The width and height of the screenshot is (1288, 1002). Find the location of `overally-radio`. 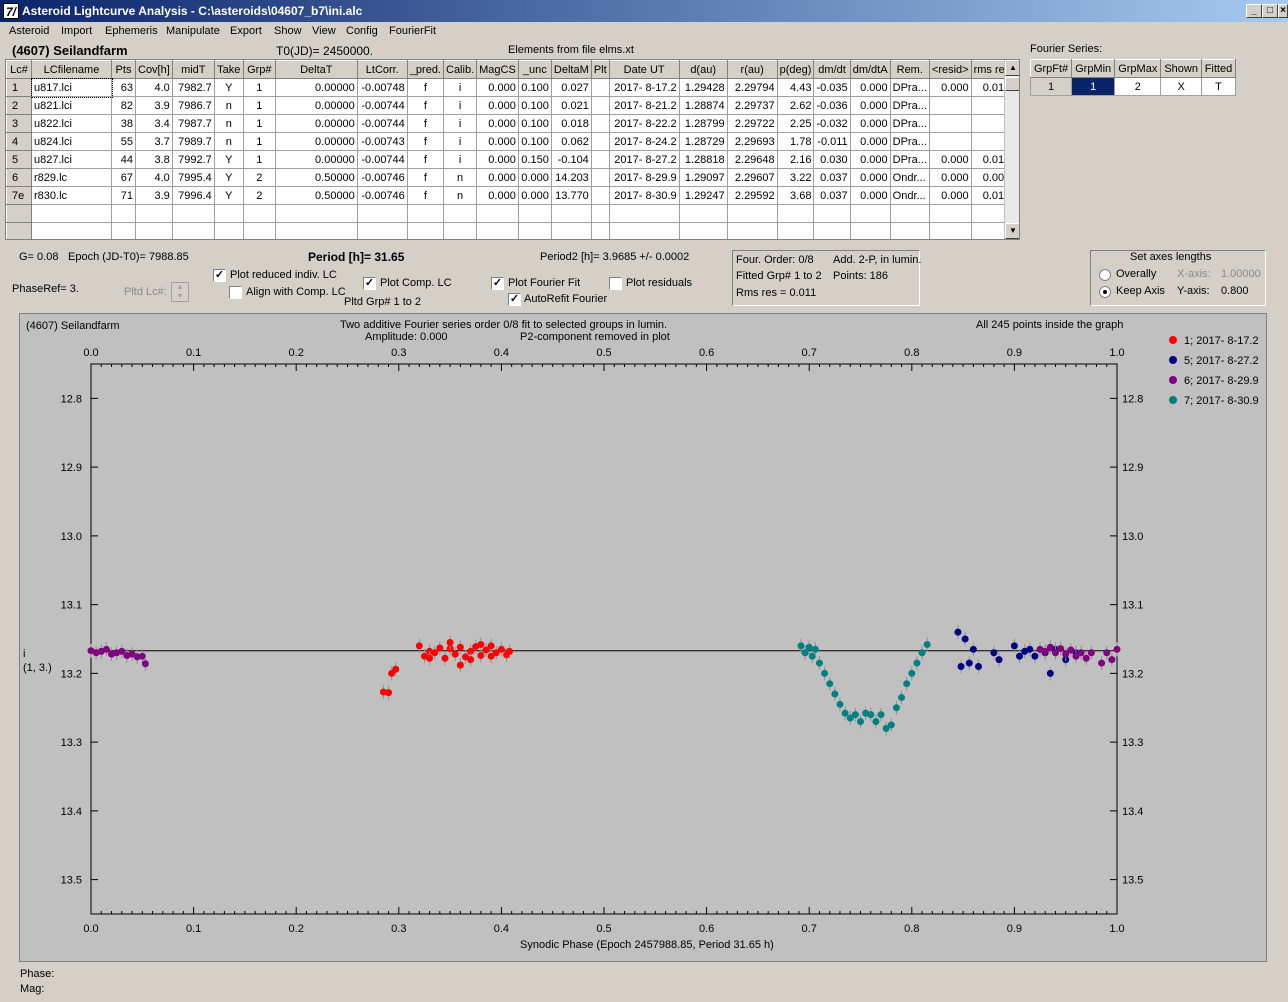

overally-radio is located at coordinates (1105, 275).